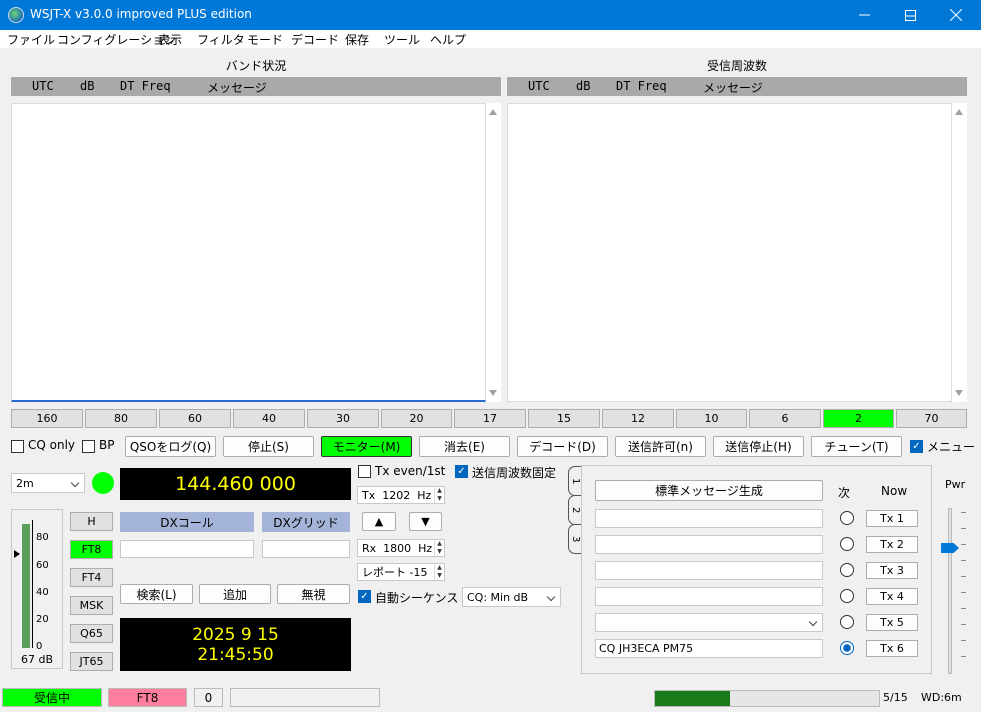  What do you see at coordinates (221, 39) in the screenshot?
I see `menu-filter: フィルタ` at bounding box center [221, 39].